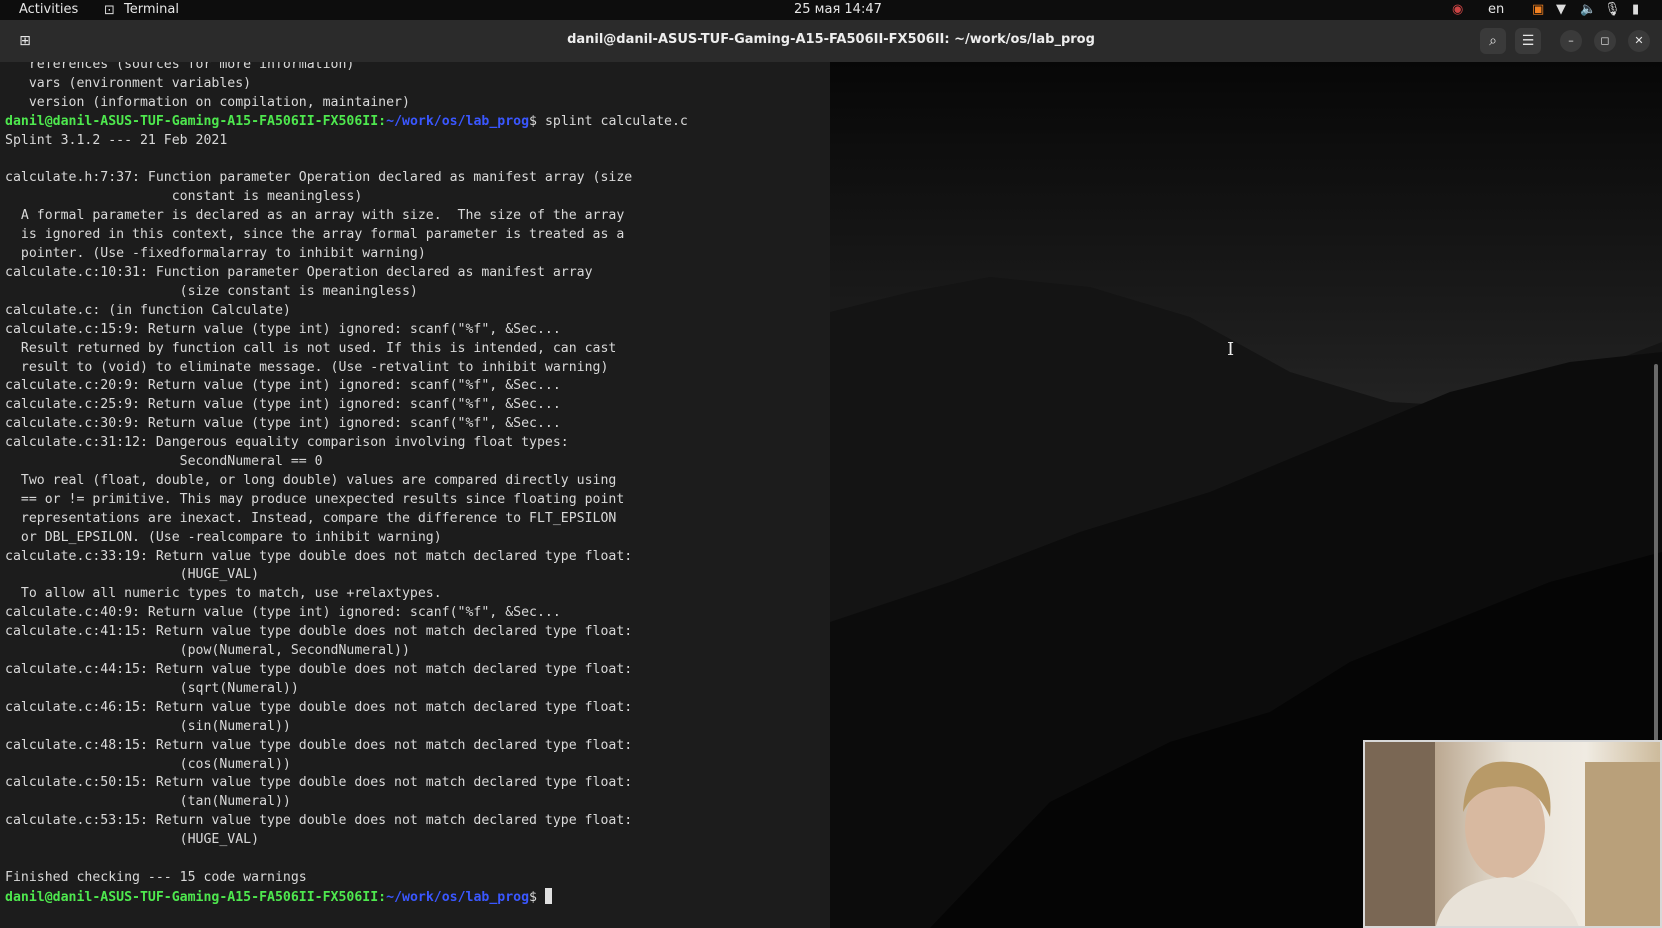 This screenshot has height=928, width=1662. I want to click on terminal-line: (pow(Numeral, SecondNumeral)), so click(207, 651).